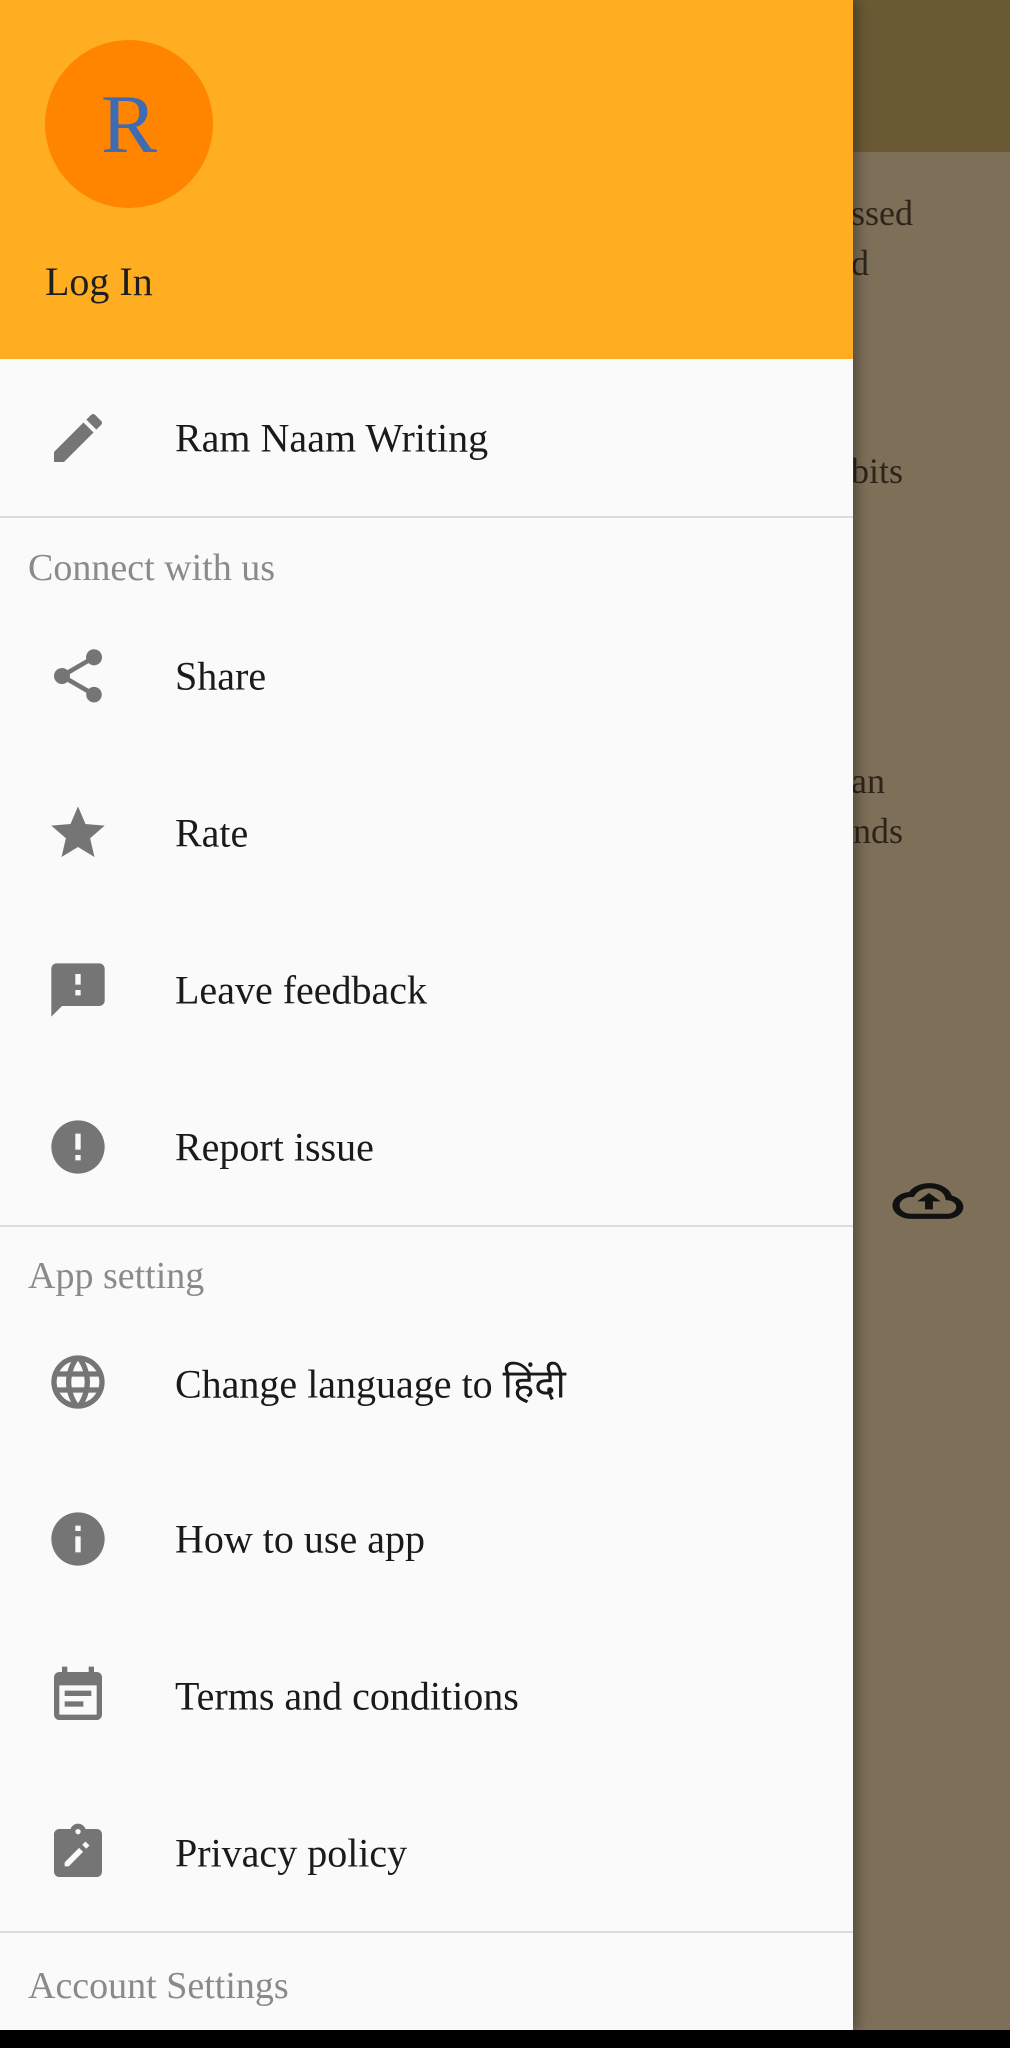  Describe the element at coordinates (291, 1852) in the screenshot. I see `menu-item-label: Privacy policy` at that location.